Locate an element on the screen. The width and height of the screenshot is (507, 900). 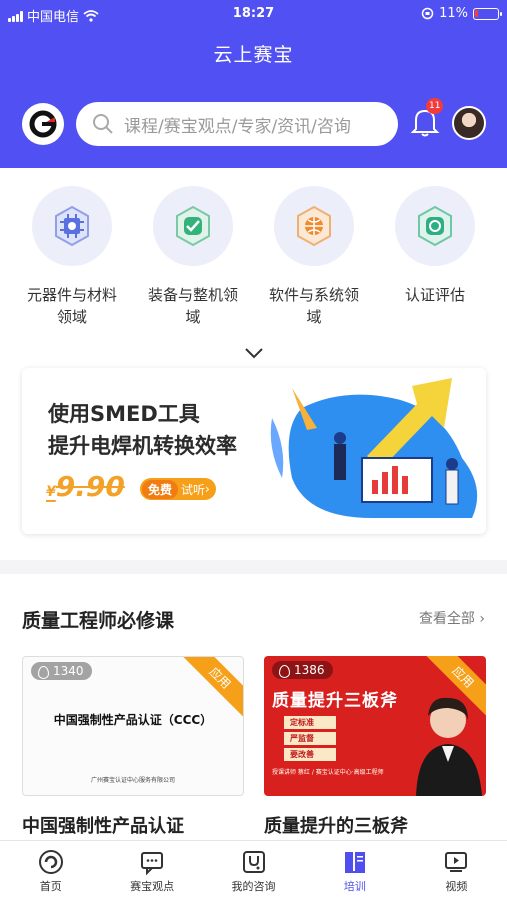
cover-bullet: 定标准 is located at coordinates (310, 722).